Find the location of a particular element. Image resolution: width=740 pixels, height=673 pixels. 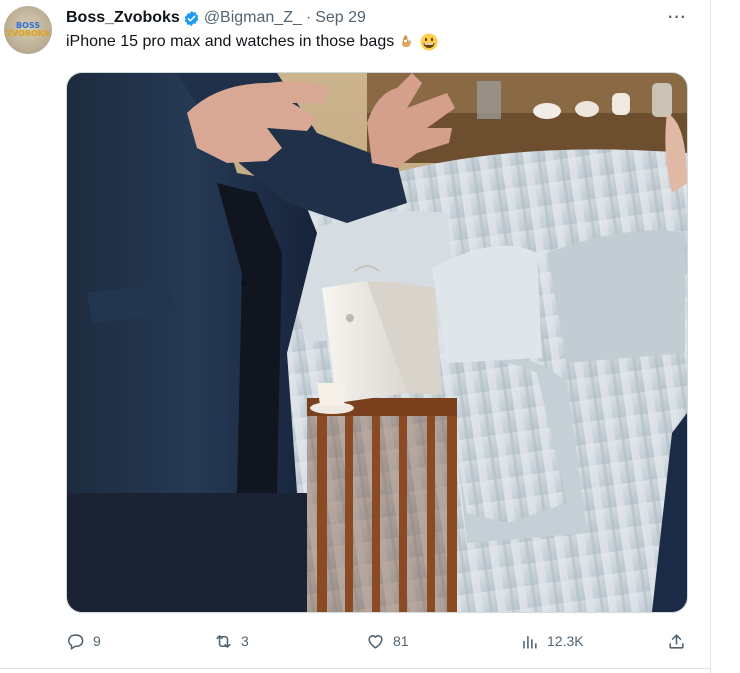

avatar: BOSS ZVOBOKS is located at coordinates (28, 30).